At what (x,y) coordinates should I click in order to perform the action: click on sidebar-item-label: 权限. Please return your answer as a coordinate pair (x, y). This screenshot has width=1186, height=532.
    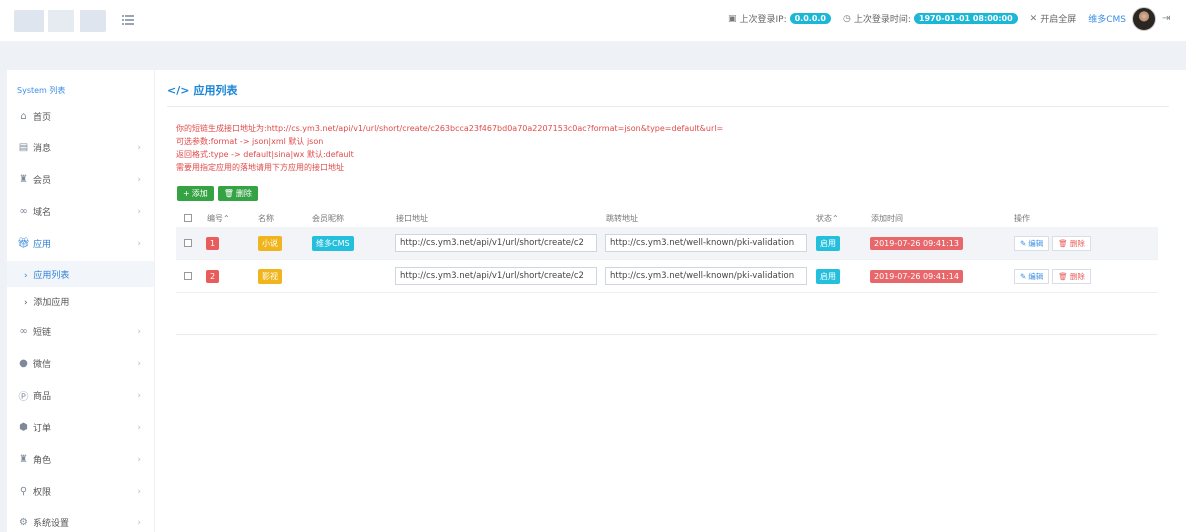
    Looking at the image, I should click on (42, 493).